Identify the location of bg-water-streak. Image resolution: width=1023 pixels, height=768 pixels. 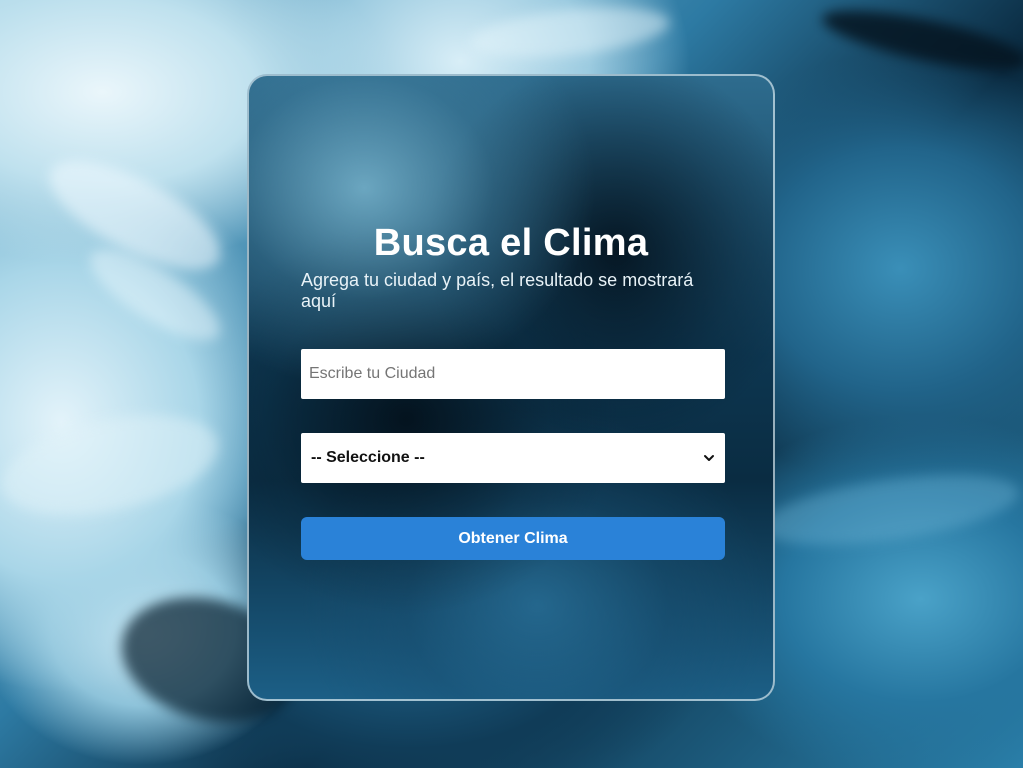
(920, 41).